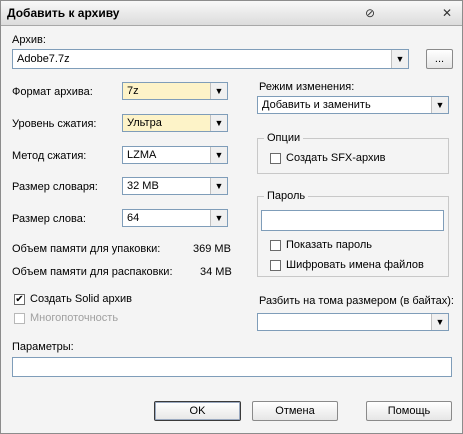 The height and width of the screenshot is (434, 463). Describe the element at coordinates (92, 272) in the screenshot. I see `memory-unpack-label: Объем памяти для распаковки:` at that location.